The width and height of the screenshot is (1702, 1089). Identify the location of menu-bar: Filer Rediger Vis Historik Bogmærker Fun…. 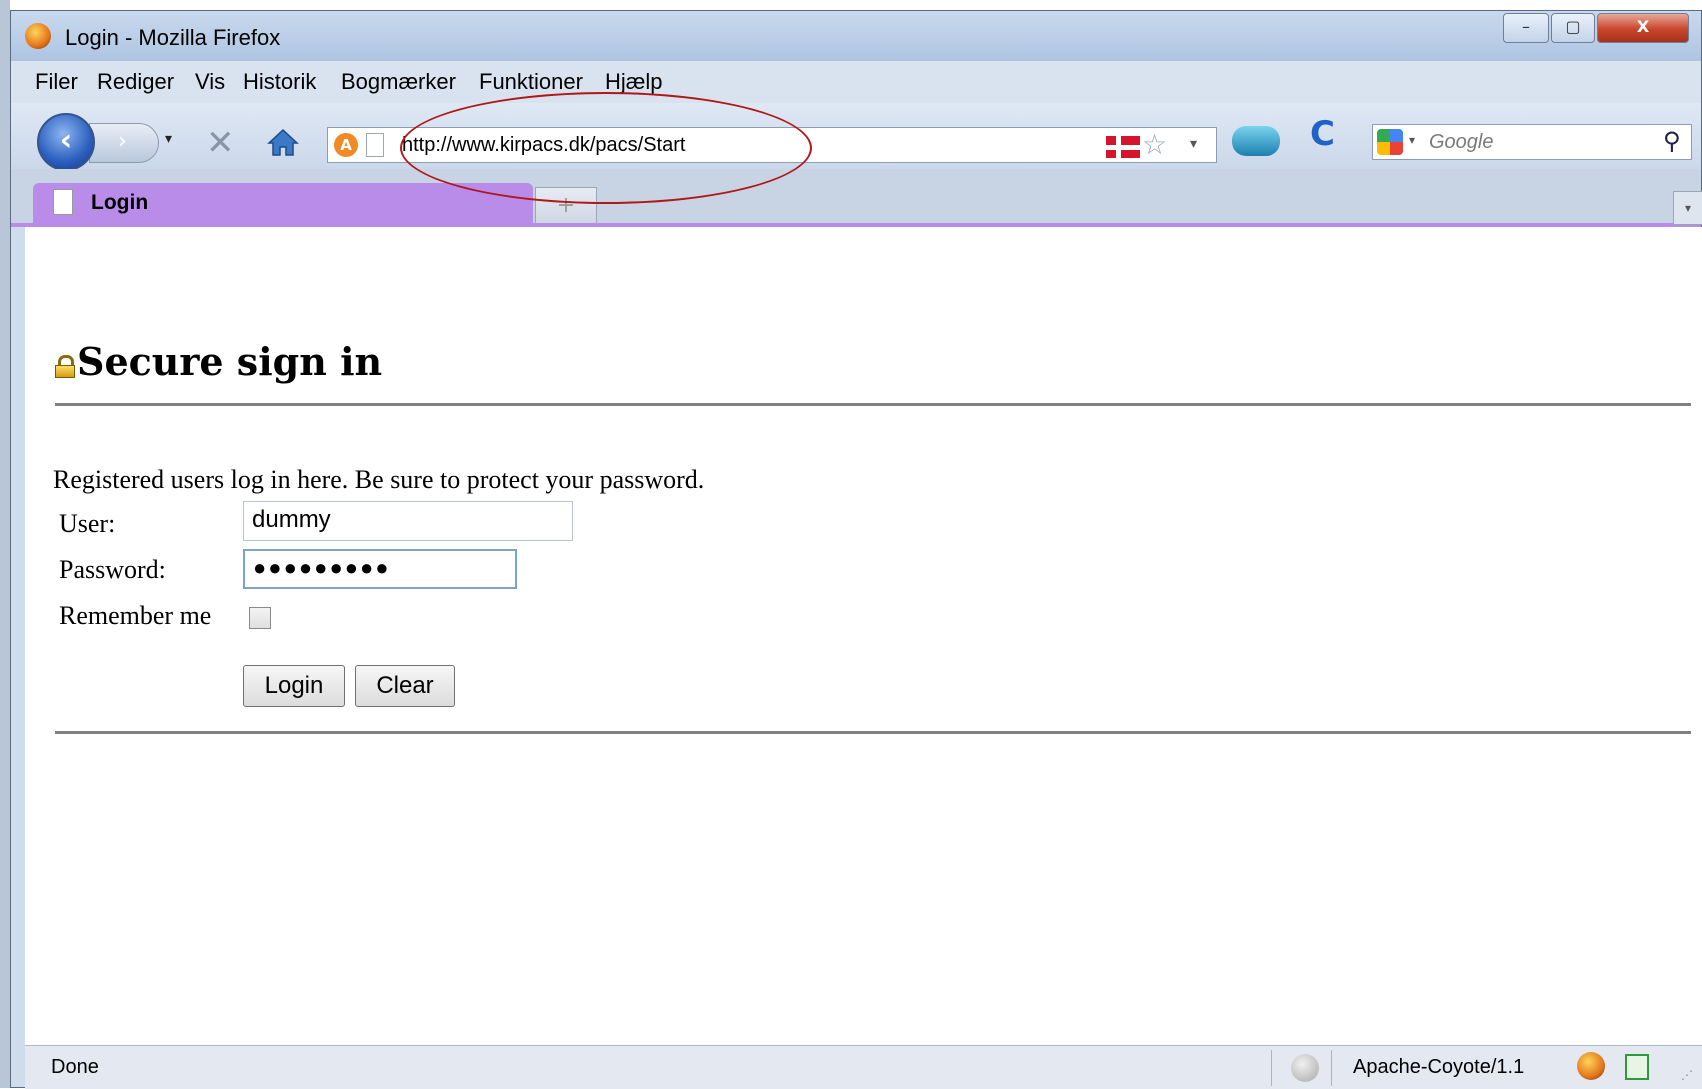
(856, 82).